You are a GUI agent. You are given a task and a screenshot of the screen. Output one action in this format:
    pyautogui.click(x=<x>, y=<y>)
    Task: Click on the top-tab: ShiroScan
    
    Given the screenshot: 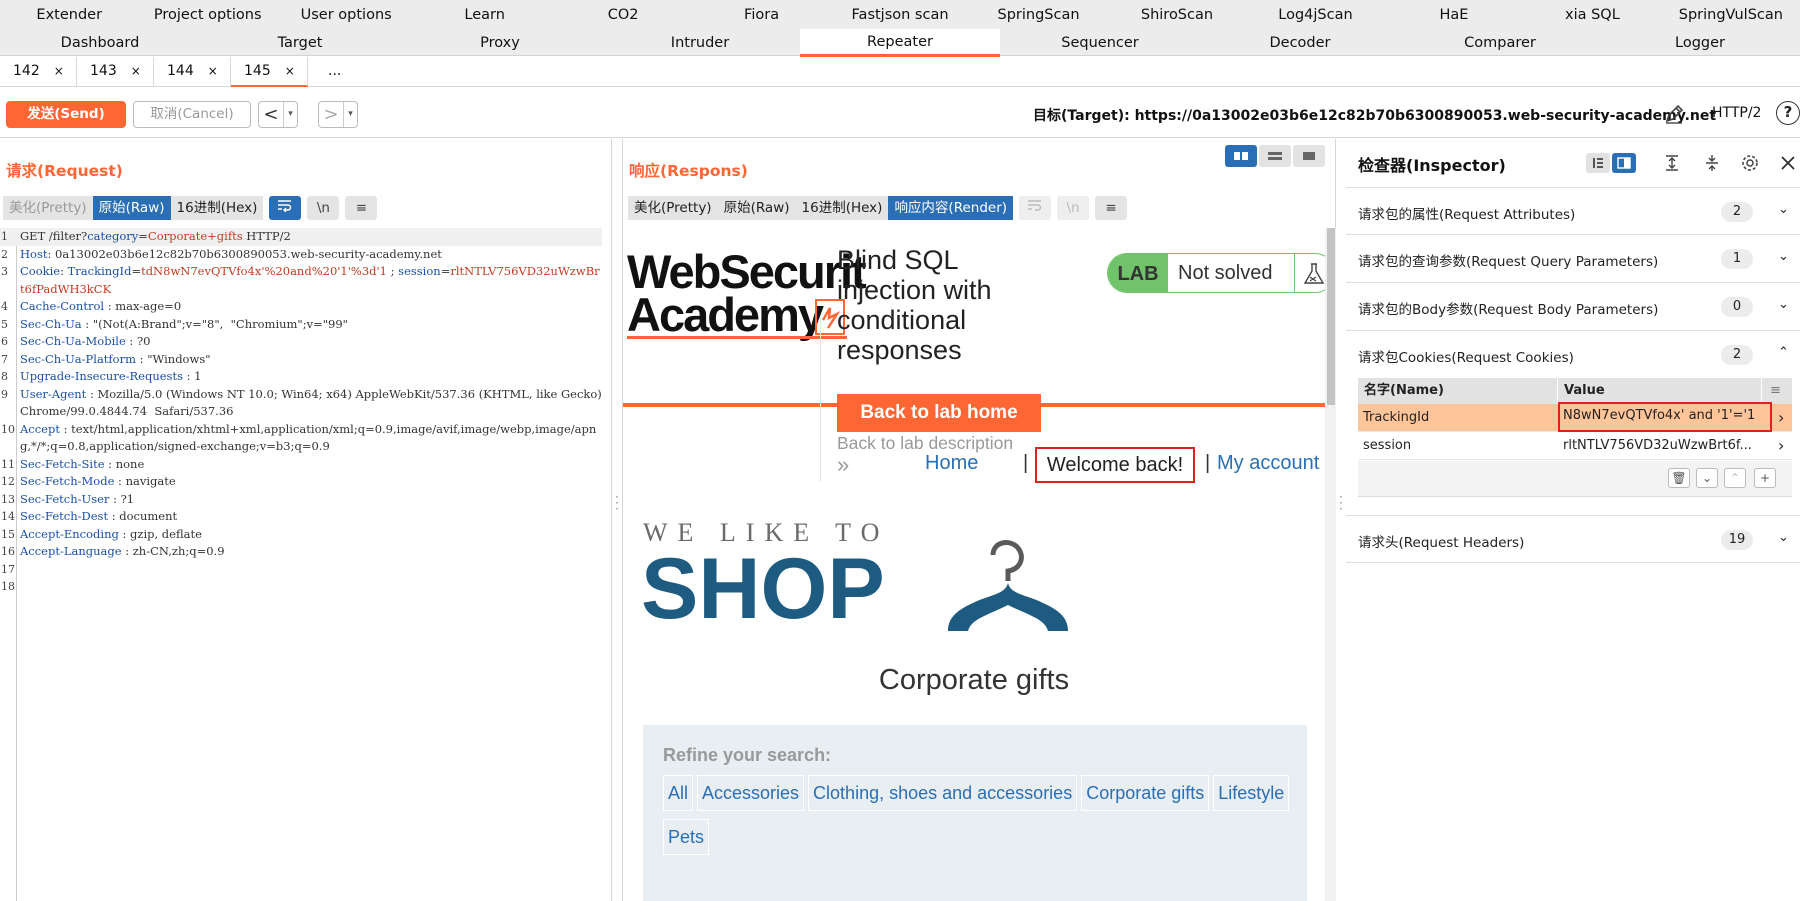 What is the action you would take?
    pyautogui.click(x=1177, y=15)
    